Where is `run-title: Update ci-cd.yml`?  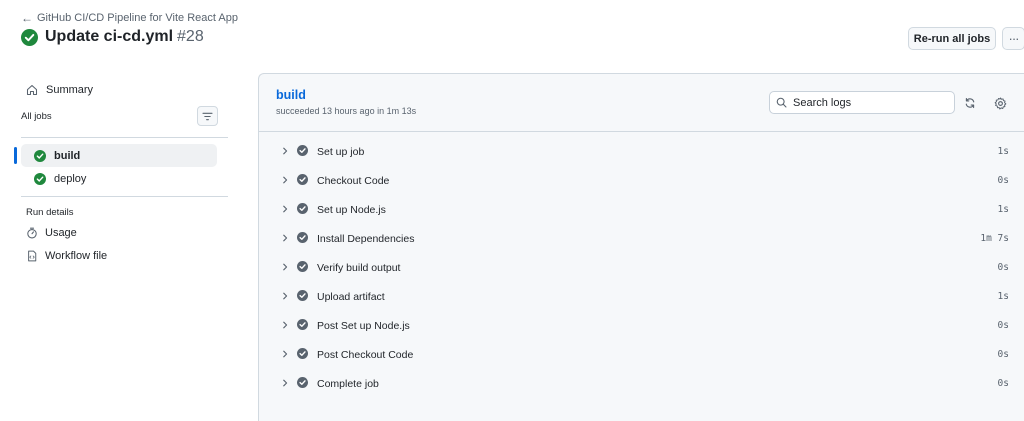
run-title: Update ci-cd.yml is located at coordinates (109, 36).